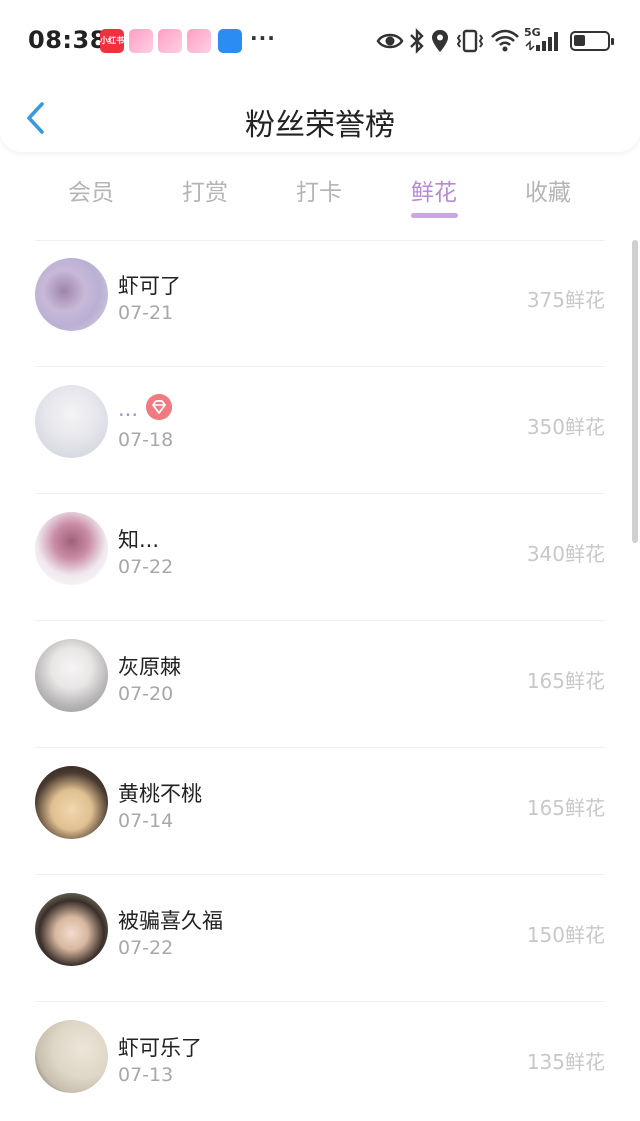 This screenshot has width=640, height=1121. I want to click on flower-count: 135鲜花, so click(565, 1062).